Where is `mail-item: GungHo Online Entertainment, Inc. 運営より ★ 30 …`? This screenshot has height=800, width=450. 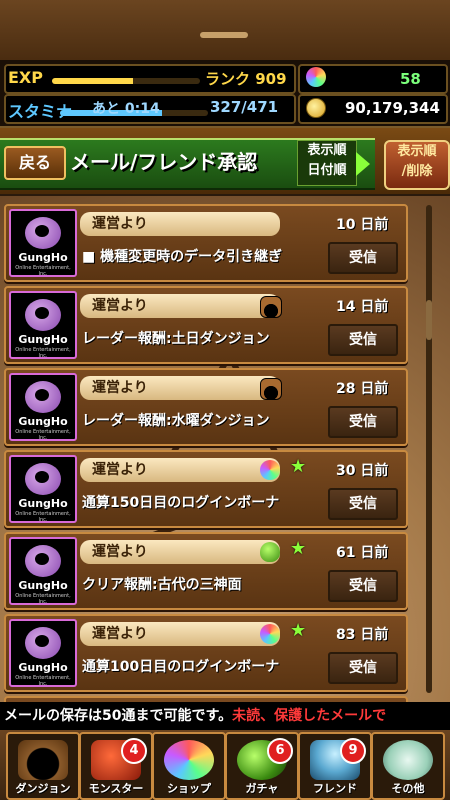 mail-item: GungHo Online Entertainment, Inc. 運営より ★ 30 … is located at coordinates (206, 489).